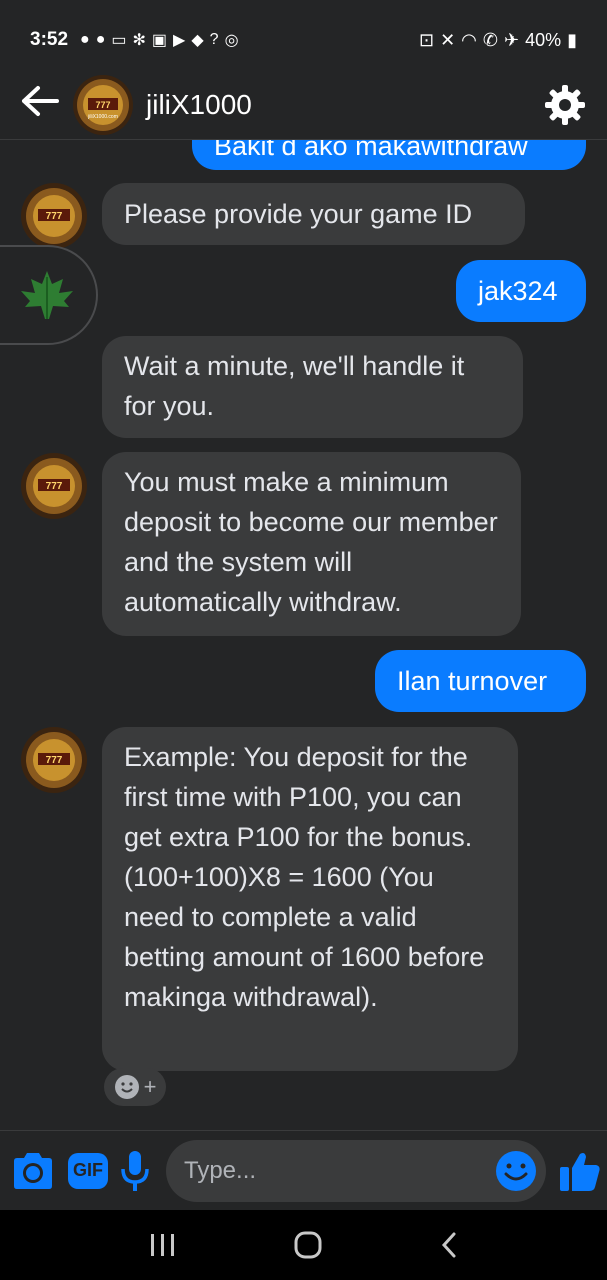 This screenshot has height=1280, width=607. I want to click on like-button, so click(580, 1171).